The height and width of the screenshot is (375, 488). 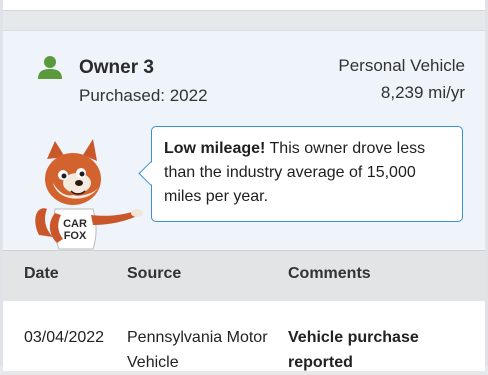 I want to click on row-source: Pennsylvania Motor Vehicle, so click(x=197, y=350).